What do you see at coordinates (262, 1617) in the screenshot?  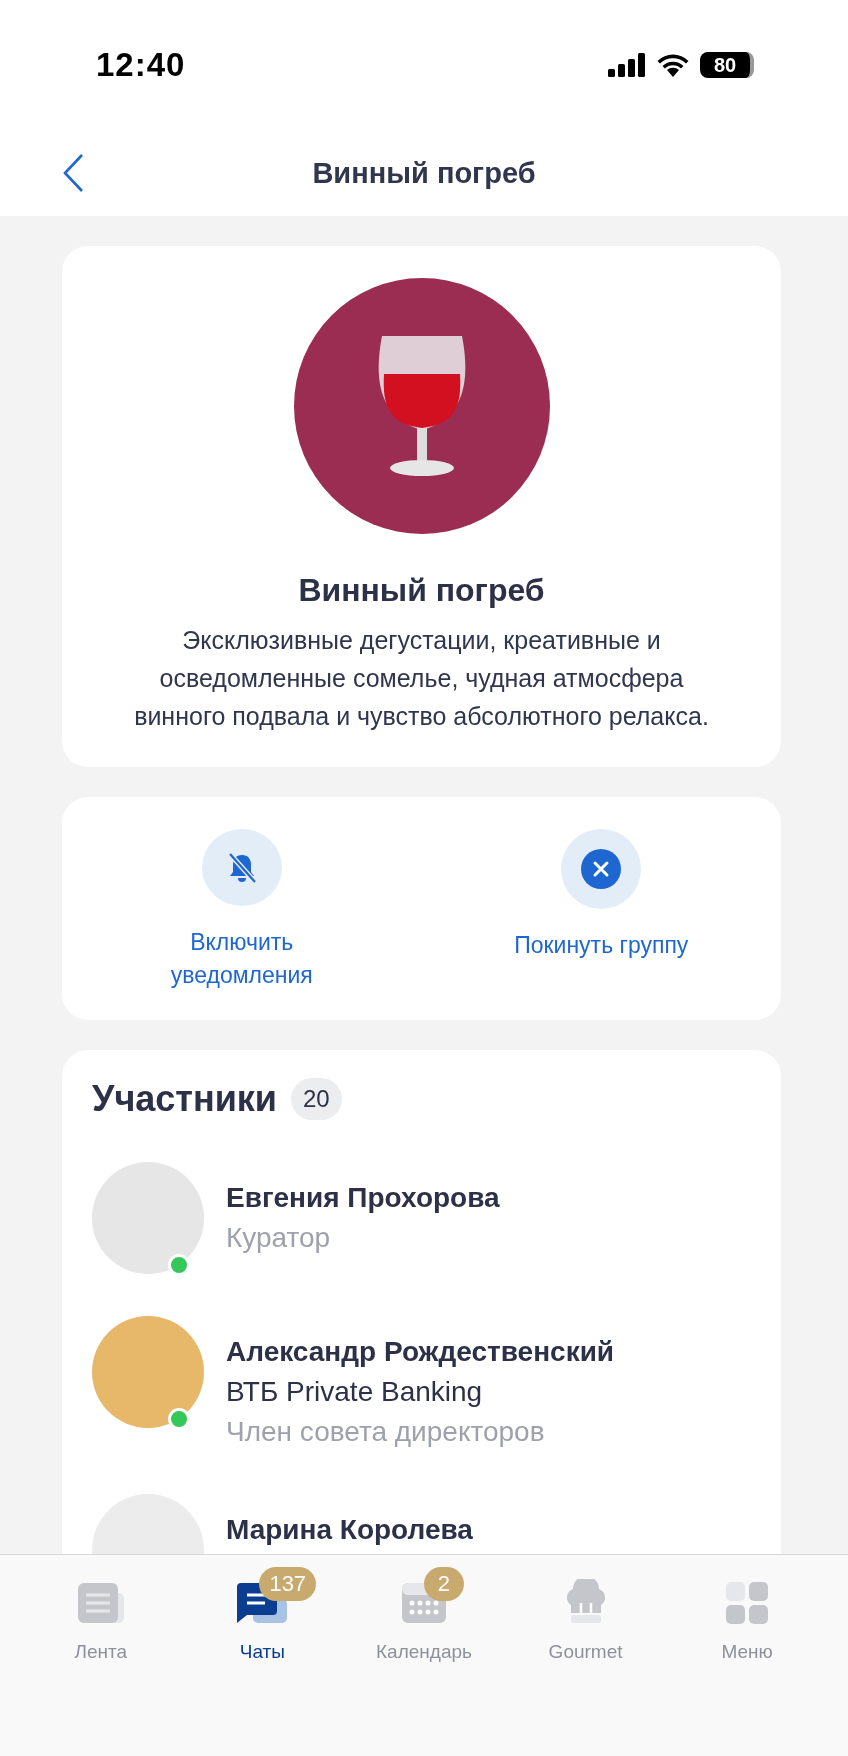 I see `tab: 137 Чаты` at bounding box center [262, 1617].